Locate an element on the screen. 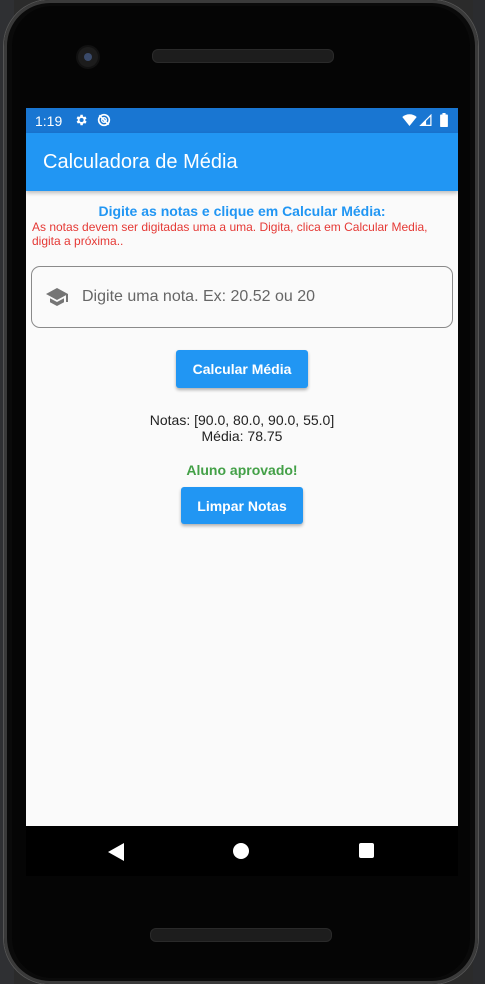 Image resolution: width=485 pixels, height=984 pixels. school-icon is located at coordinates (57, 297).